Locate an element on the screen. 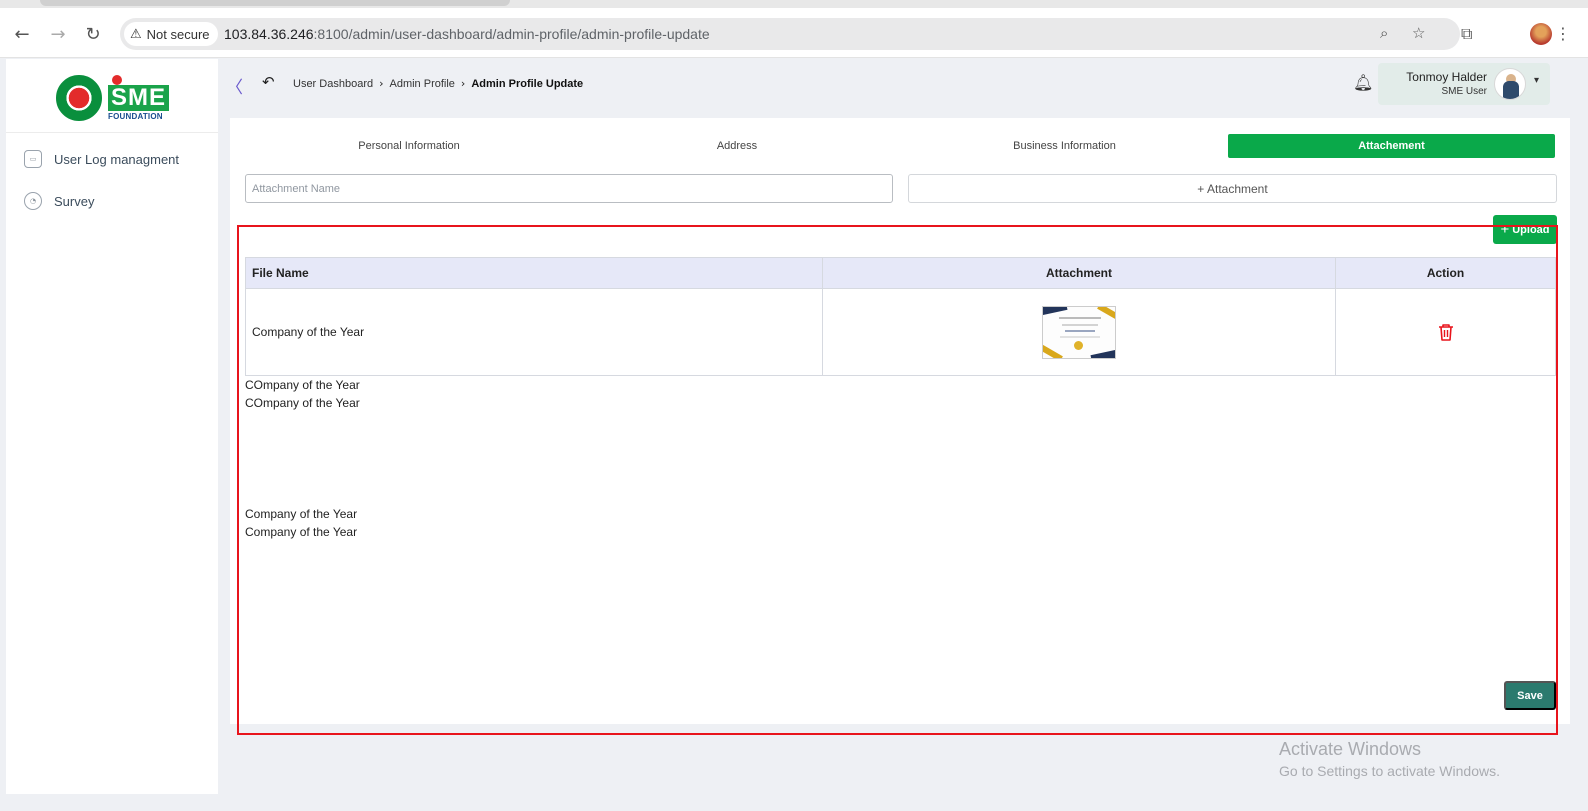 This screenshot has width=1588, height=811. sidebar-item-label: Survey is located at coordinates (74, 201).